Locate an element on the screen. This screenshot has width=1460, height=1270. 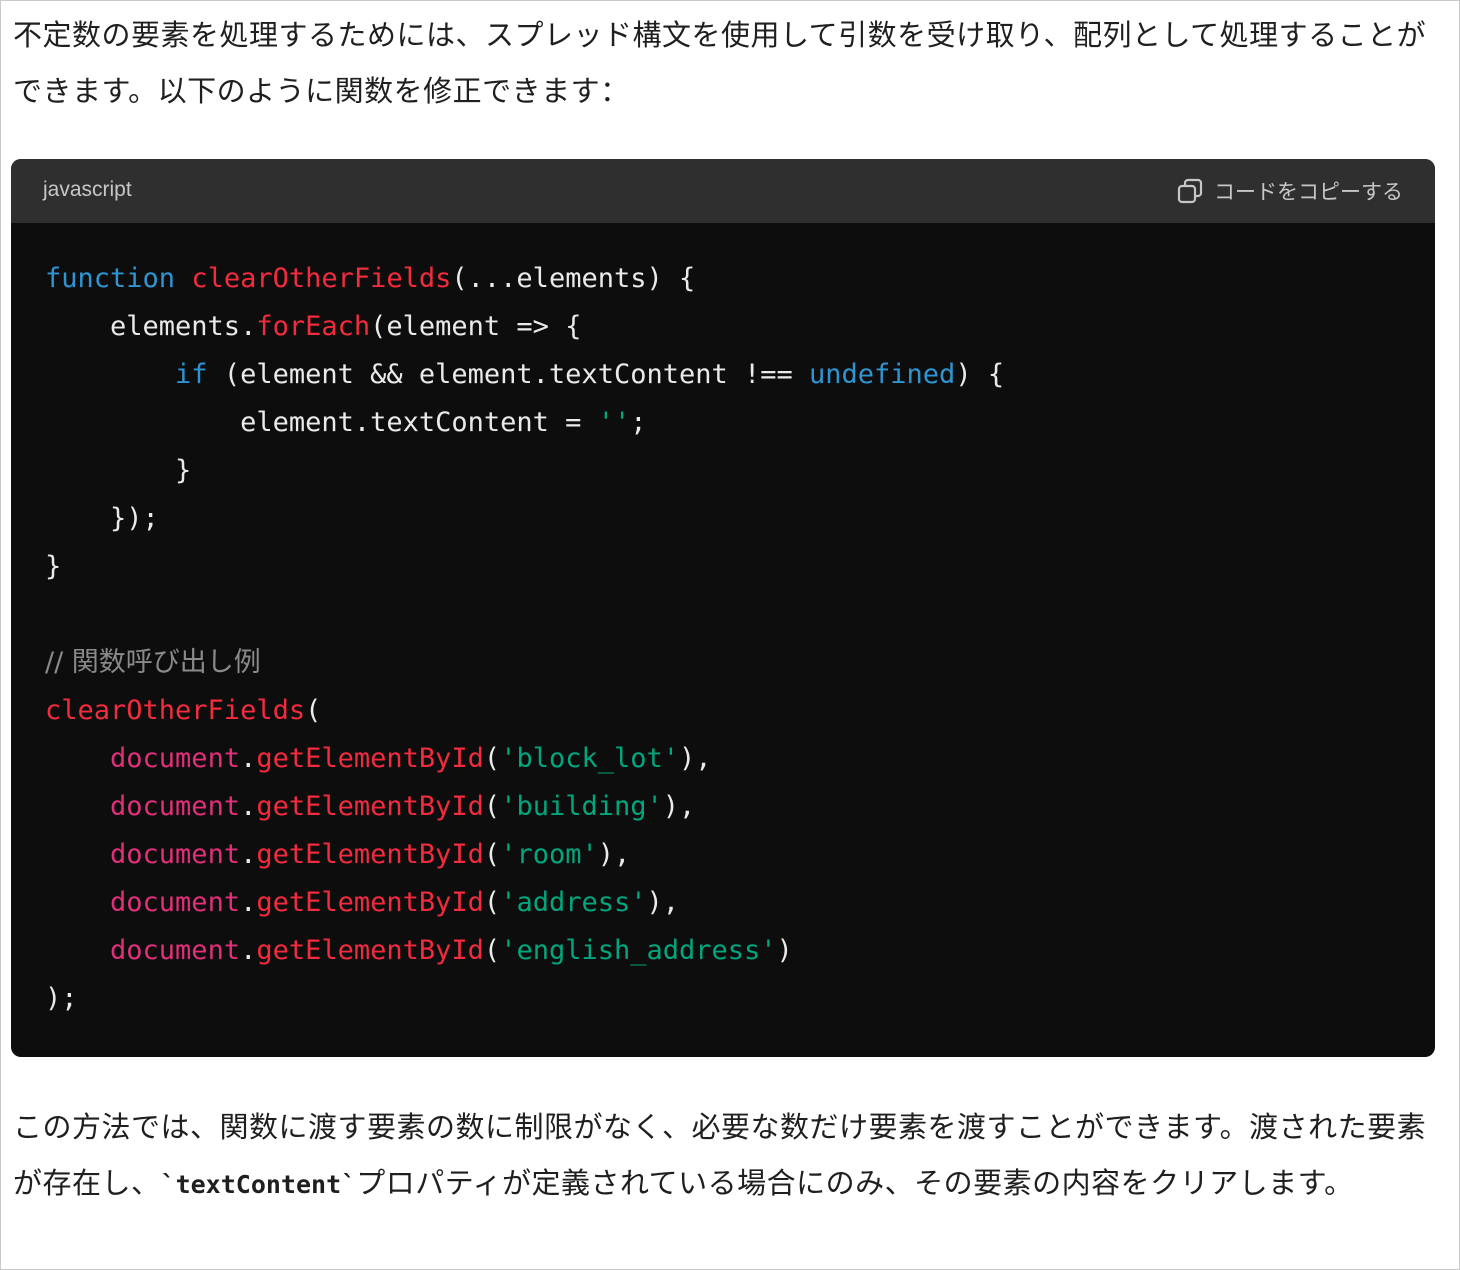
code-line: document.getElementById('block_lot'), is located at coordinates (730, 759).